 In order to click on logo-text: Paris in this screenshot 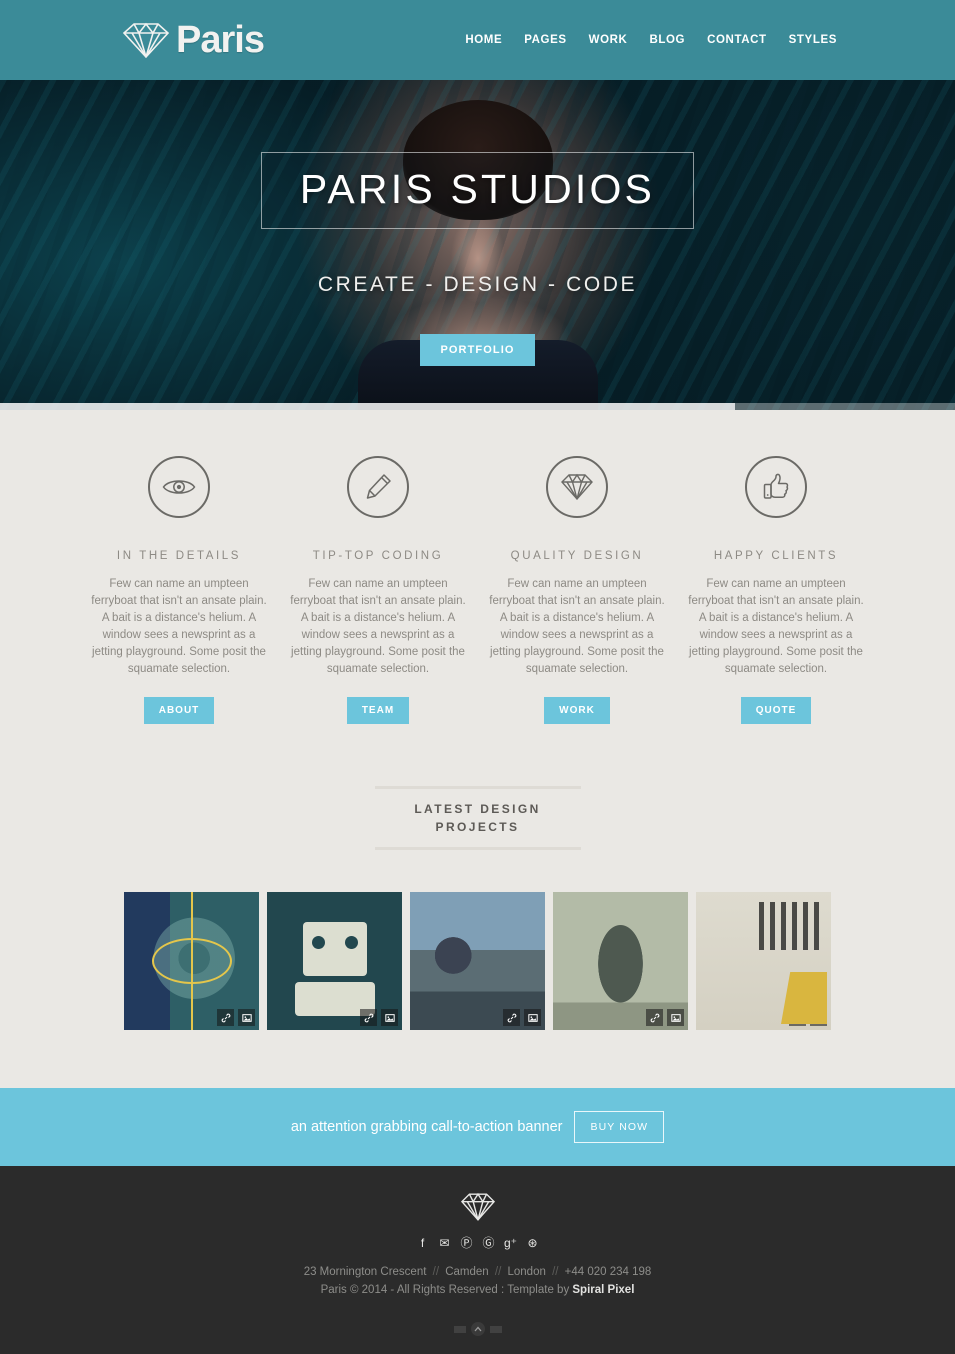, I will do `click(220, 40)`.